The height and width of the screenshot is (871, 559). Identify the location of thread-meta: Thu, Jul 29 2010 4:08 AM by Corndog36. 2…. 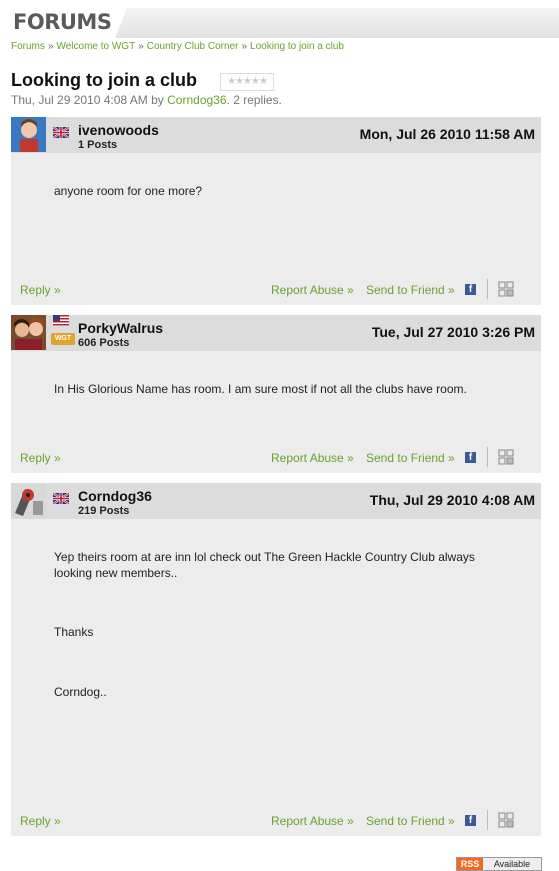
(146, 100).